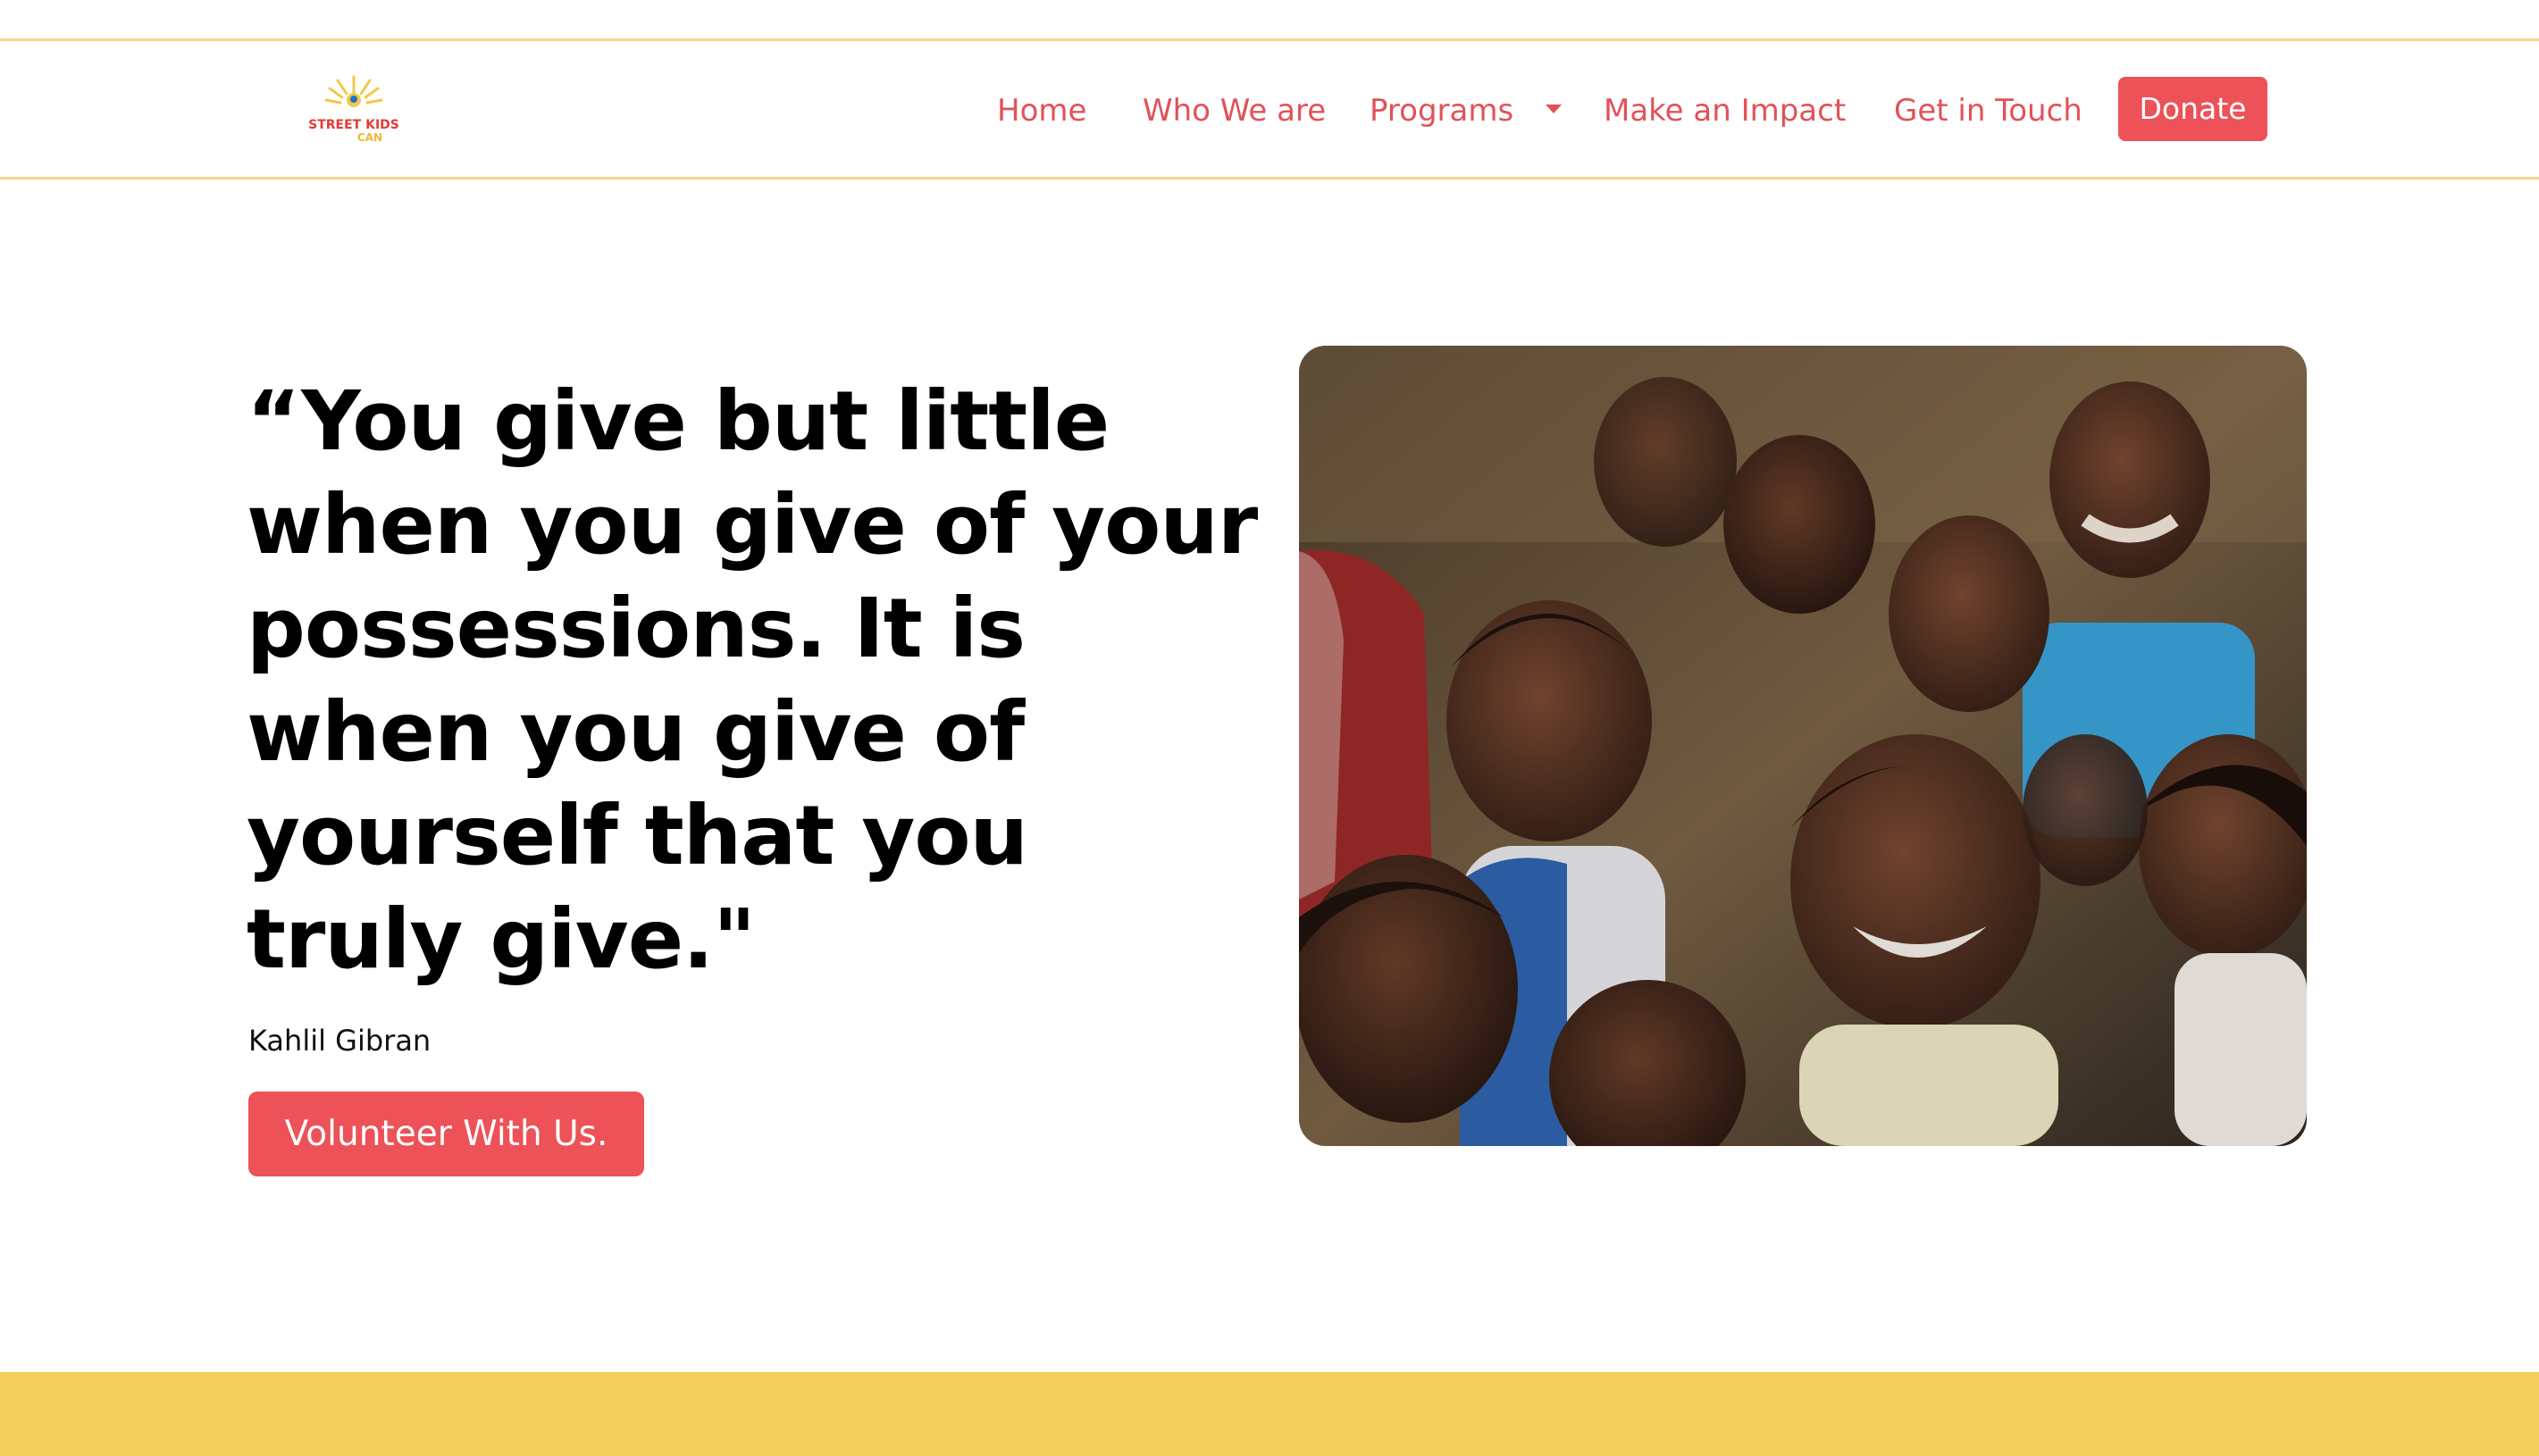  What do you see at coordinates (446, 1134) in the screenshot?
I see `volunteer-button: Volunteer With Us.` at bounding box center [446, 1134].